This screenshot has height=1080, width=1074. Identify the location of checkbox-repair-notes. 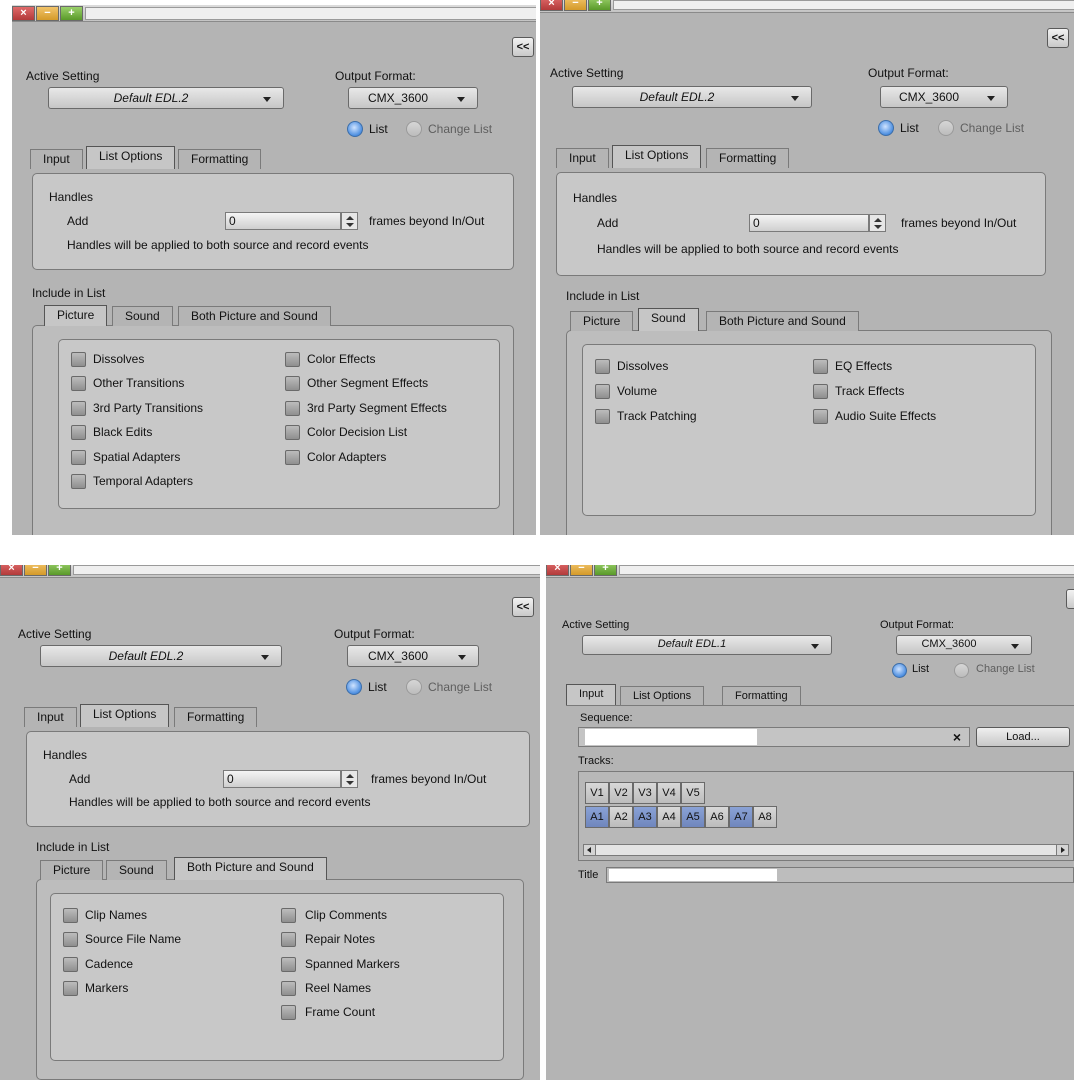
(288, 939).